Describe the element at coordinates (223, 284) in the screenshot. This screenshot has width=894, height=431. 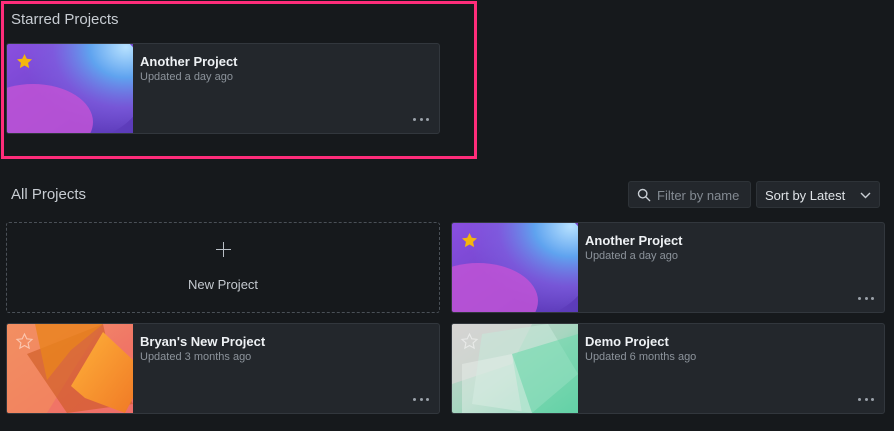
I see `new-project-label: New Project` at that location.